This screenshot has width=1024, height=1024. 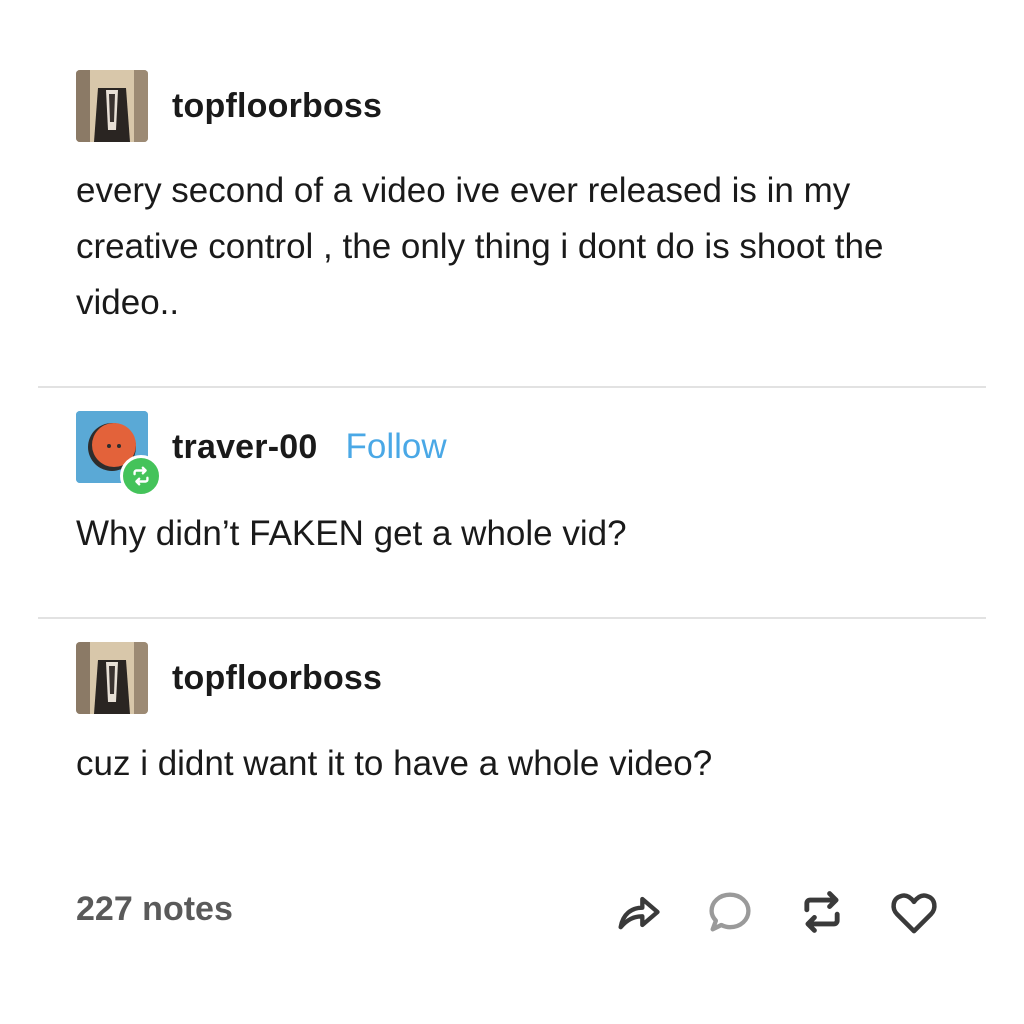 What do you see at coordinates (914, 912) in the screenshot?
I see `like-icon` at bounding box center [914, 912].